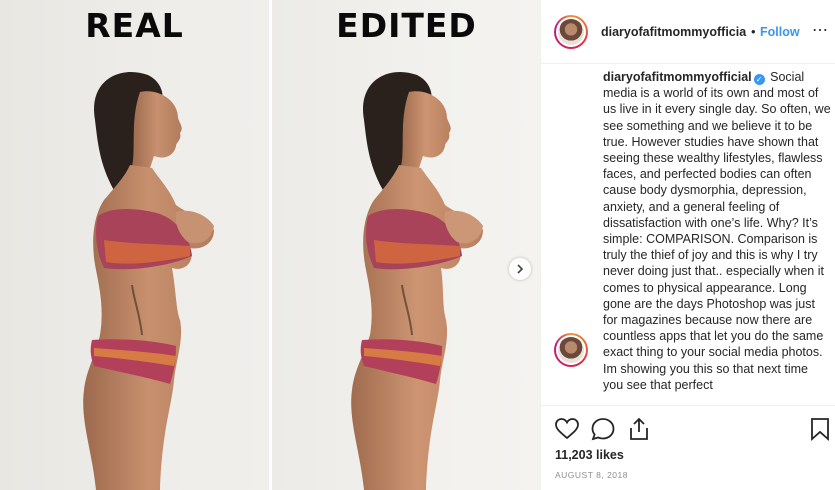 The width and height of the screenshot is (835, 490). Describe the element at coordinates (589, 455) in the screenshot. I see `likes-count: 11,203 likes` at that location.